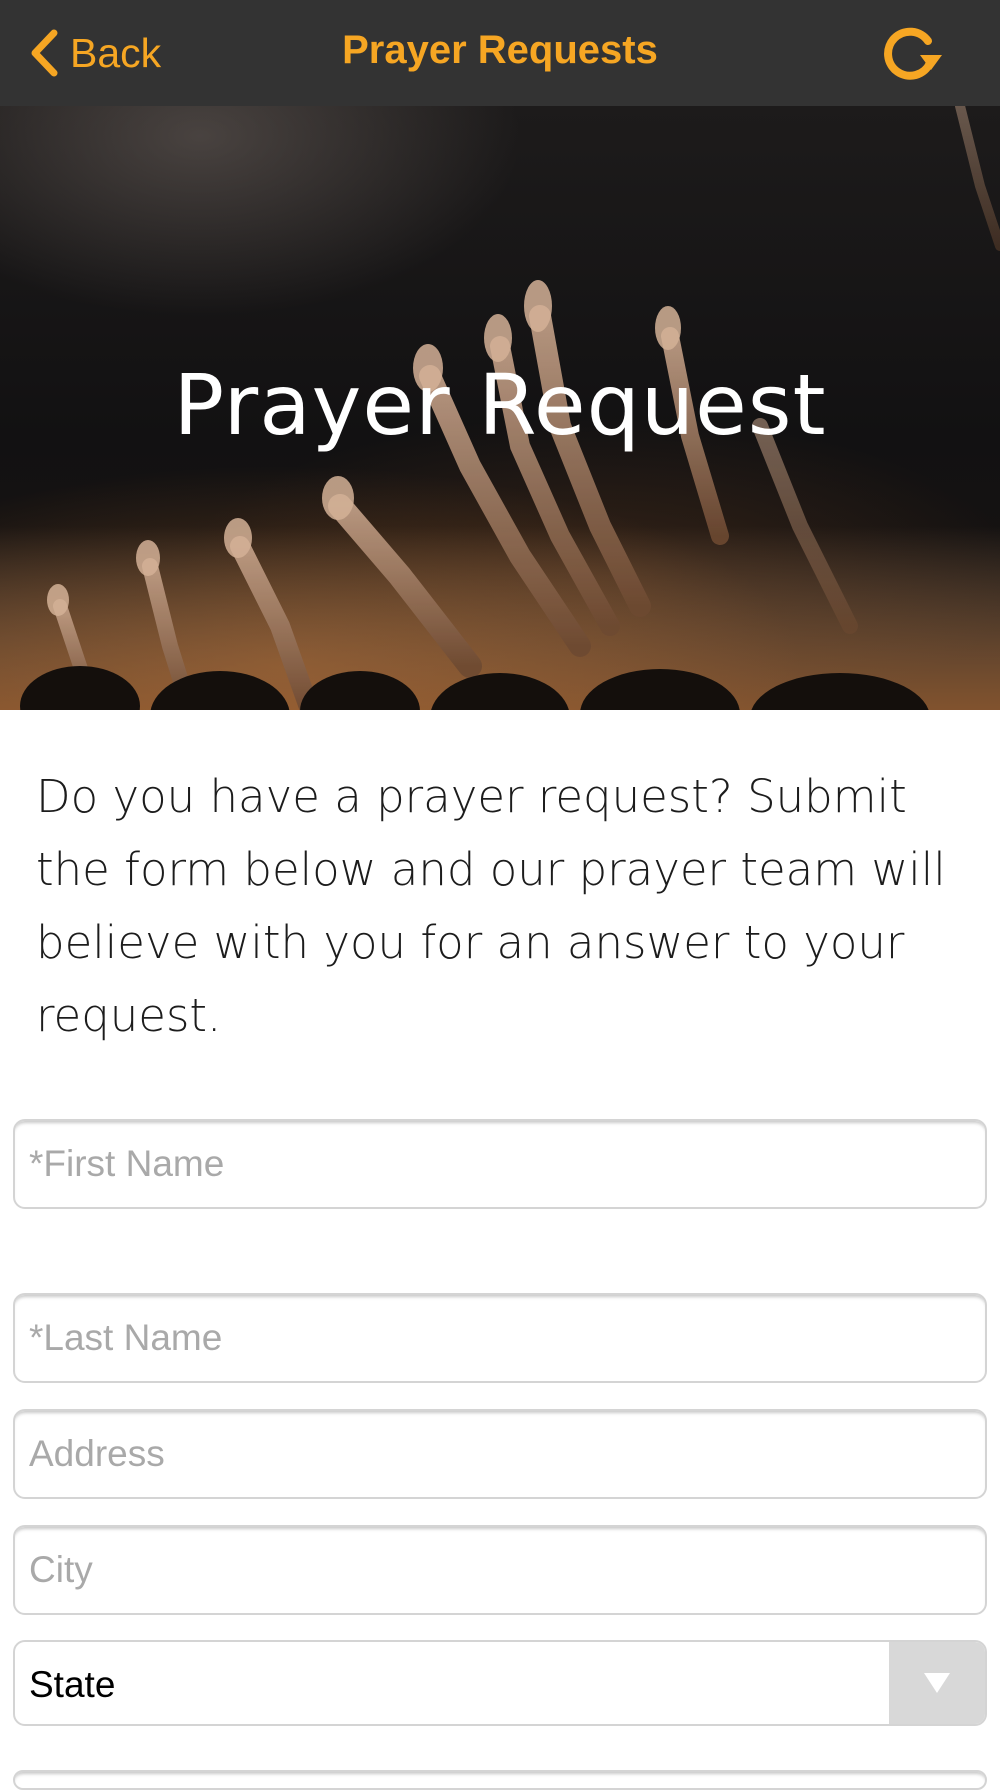  Describe the element at coordinates (72, 1684) in the screenshot. I see `state-select-value: State` at that location.